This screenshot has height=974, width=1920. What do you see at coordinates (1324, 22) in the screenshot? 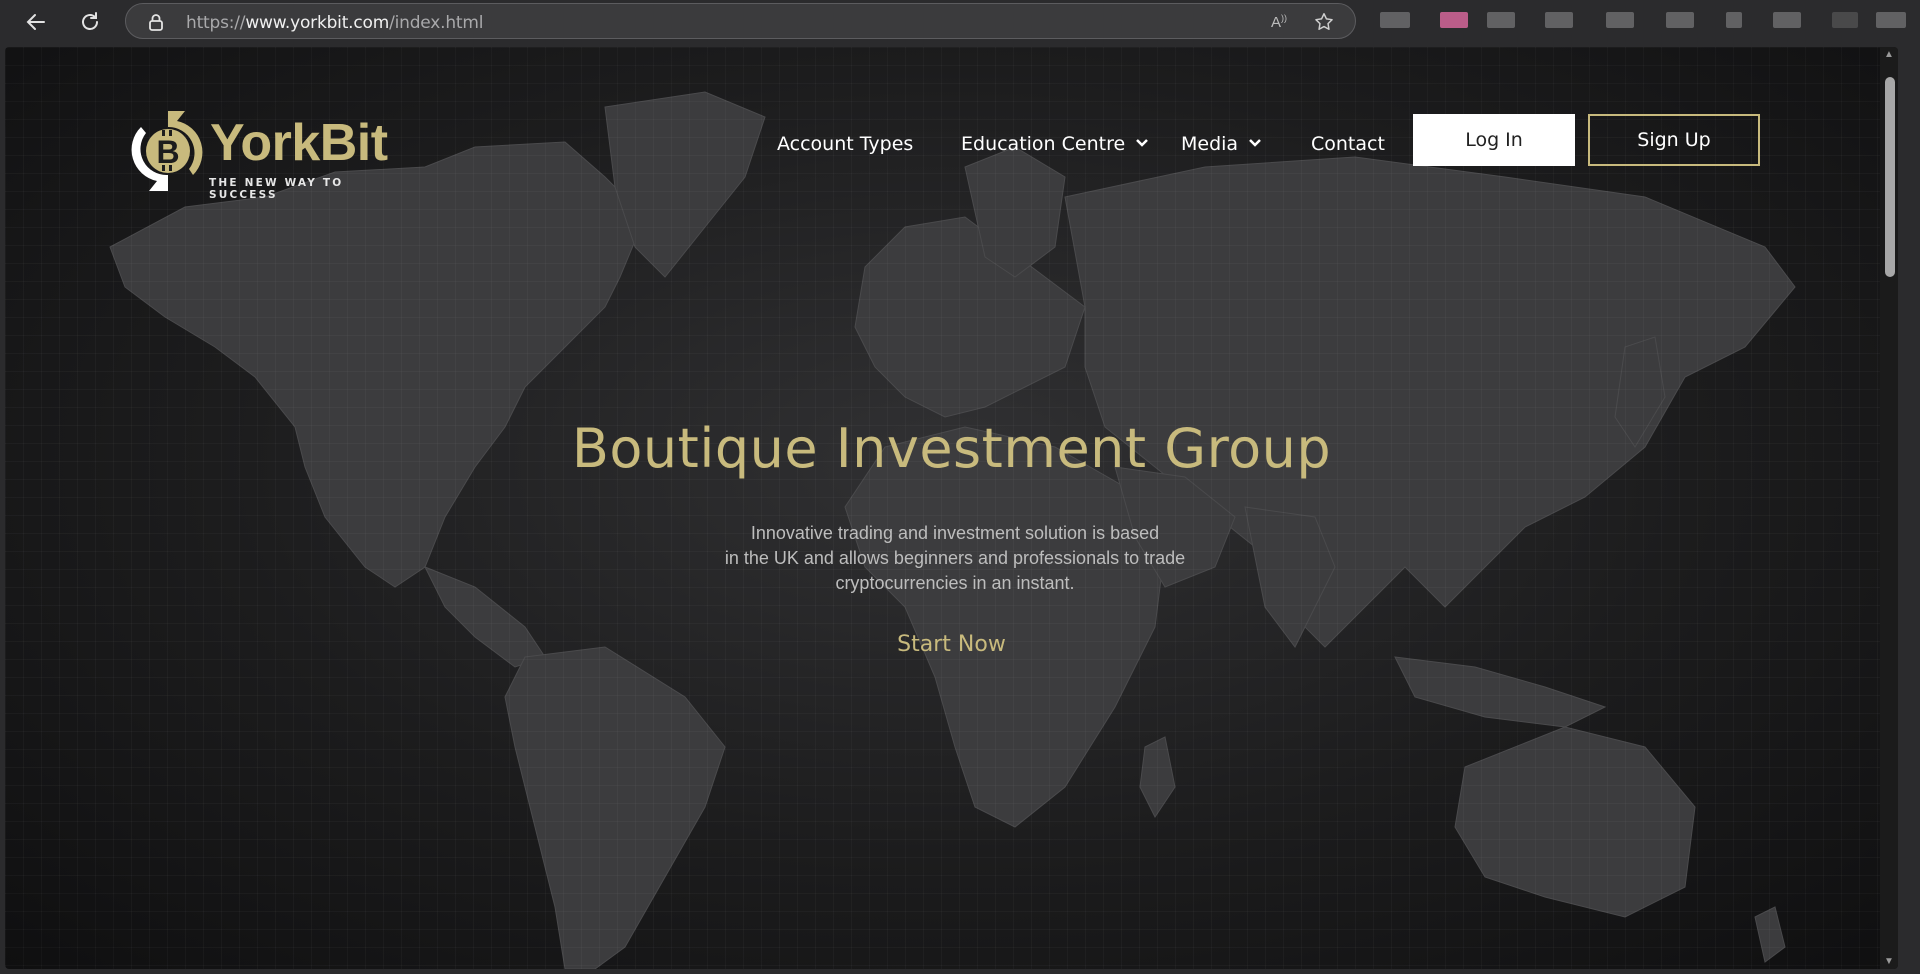
I see `favorite-star-icon` at bounding box center [1324, 22].